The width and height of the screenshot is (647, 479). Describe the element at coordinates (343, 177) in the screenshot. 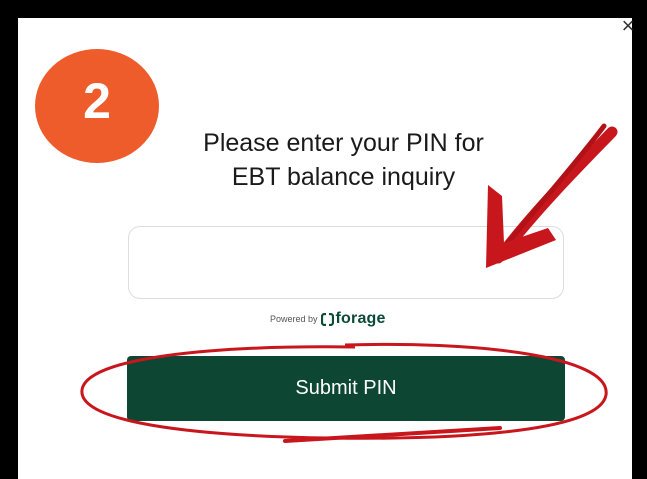

I see `title-line-2: EBT balance inquiry` at that location.